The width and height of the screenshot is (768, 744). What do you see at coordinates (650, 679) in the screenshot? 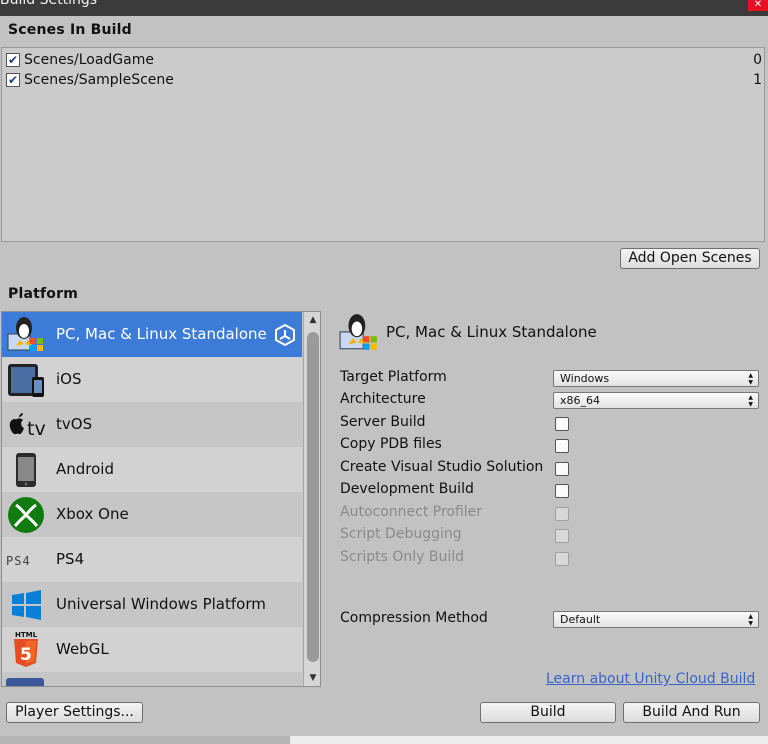
I see `cloud-build-link: Learn about Unity Cloud Build` at bounding box center [650, 679].